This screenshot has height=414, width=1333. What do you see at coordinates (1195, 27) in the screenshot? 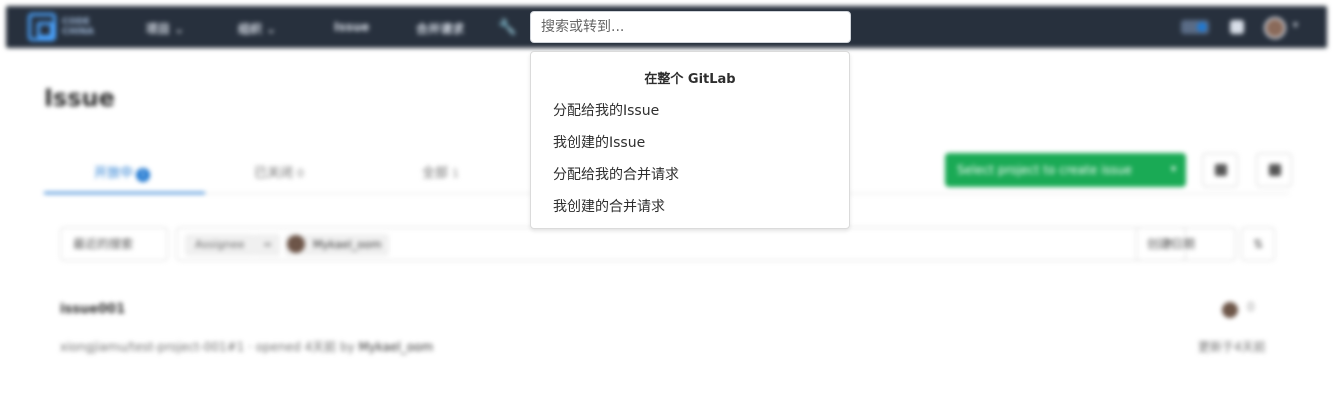
I see `todo-badge-icon` at bounding box center [1195, 27].